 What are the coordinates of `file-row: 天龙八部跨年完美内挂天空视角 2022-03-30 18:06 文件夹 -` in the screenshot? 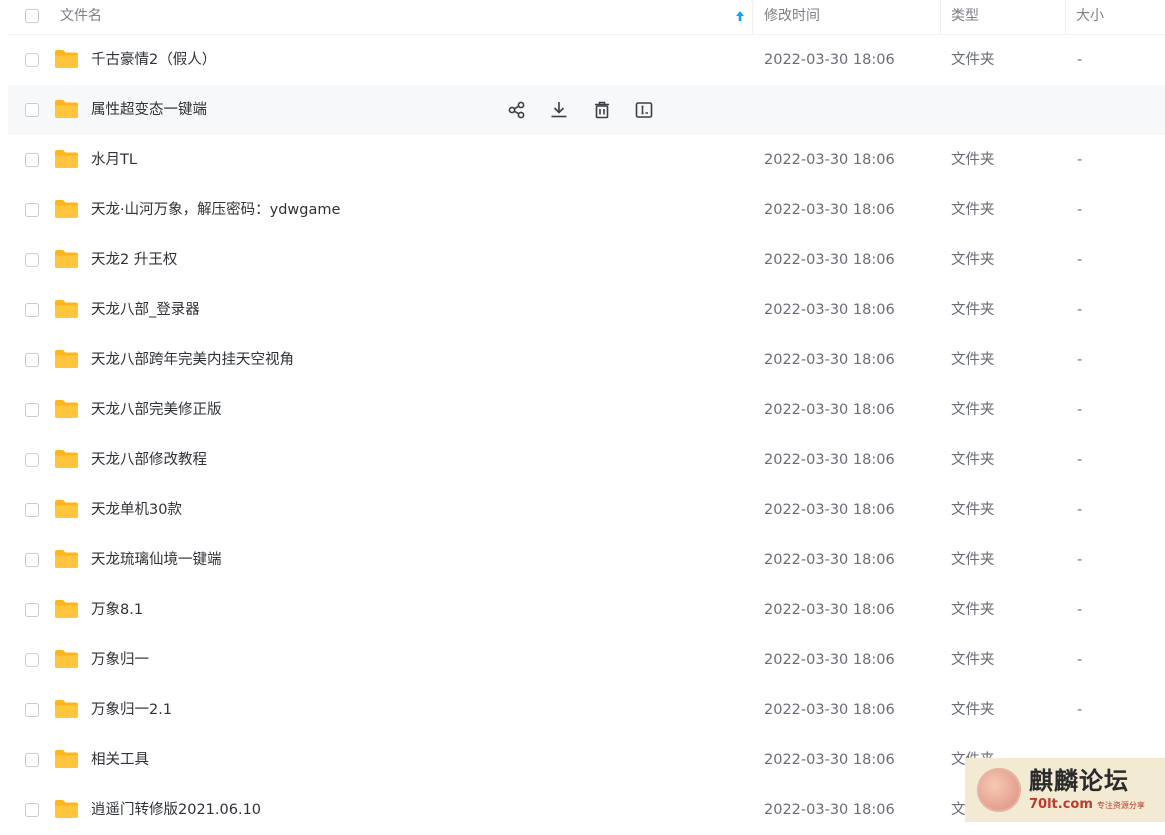 It's located at (586, 360).